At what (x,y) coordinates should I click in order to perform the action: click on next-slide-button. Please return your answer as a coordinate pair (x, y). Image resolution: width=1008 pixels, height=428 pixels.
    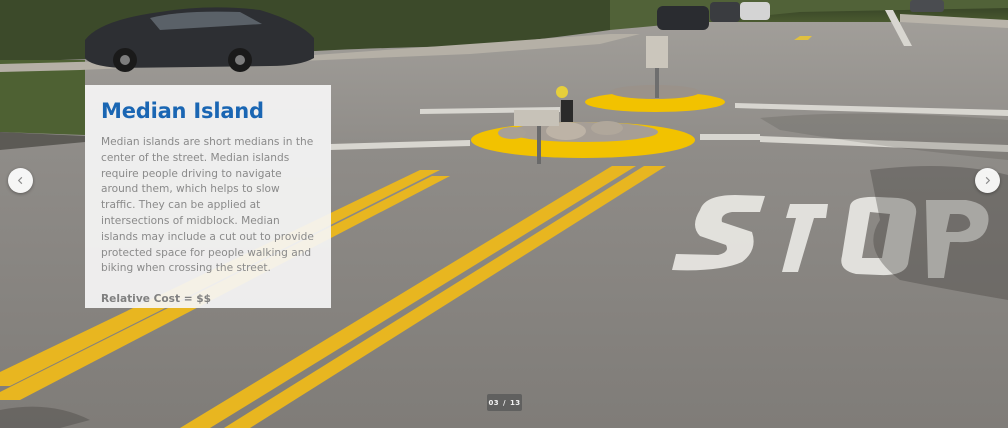
    Looking at the image, I should click on (987, 180).